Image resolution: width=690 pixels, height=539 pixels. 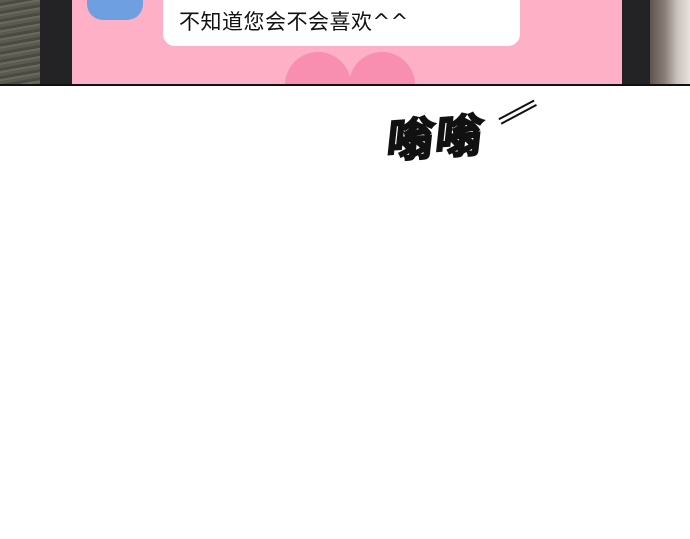 What do you see at coordinates (669, 42) in the screenshot?
I see `background-person` at bounding box center [669, 42].